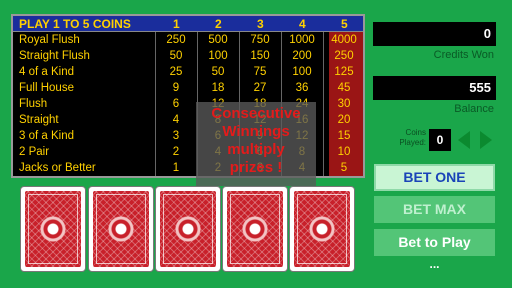 This screenshot has width=512, height=288. What do you see at coordinates (412, 142) in the screenshot?
I see `coins-played-label-line2: Played:` at bounding box center [412, 142].